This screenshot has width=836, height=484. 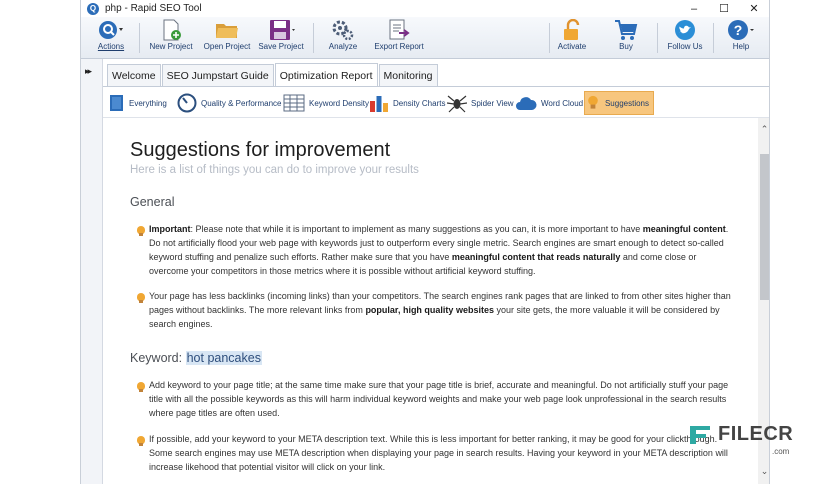 What do you see at coordinates (148, 103) in the screenshot?
I see `subtab-everything-label: Everything` at bounding box center [148, 103].